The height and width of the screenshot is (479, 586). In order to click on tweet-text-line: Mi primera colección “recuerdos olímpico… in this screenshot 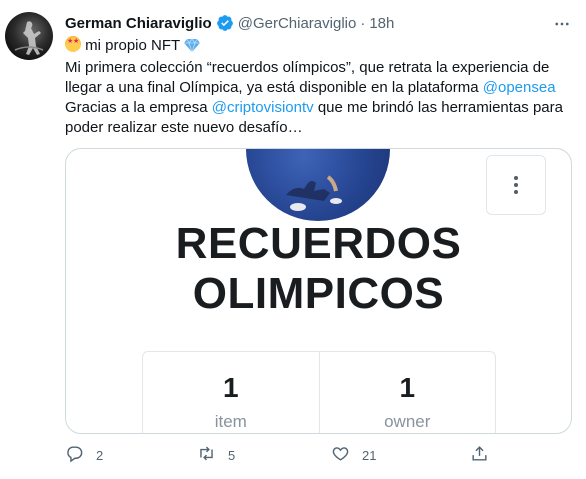, I will do `click(307, 67)`.